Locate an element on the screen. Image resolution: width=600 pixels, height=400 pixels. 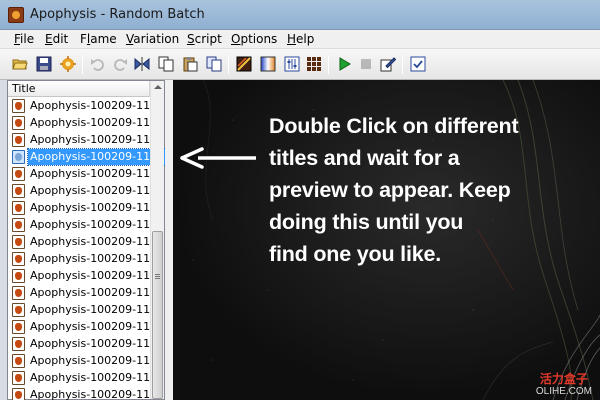
arrow-left-icon is located at coordinates (218, 158).